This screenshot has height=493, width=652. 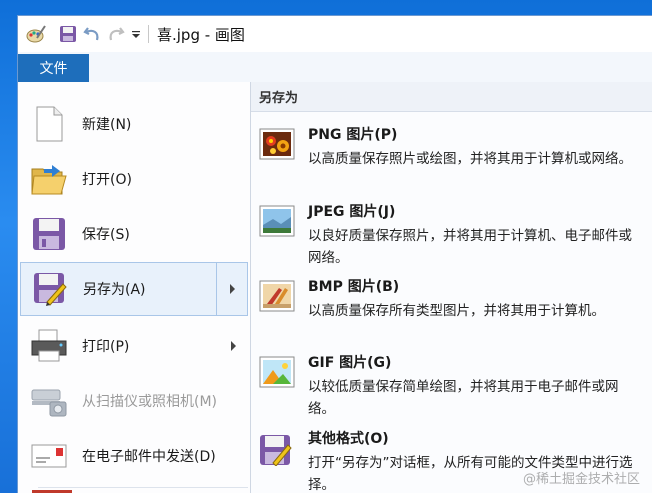 What do you see at coordinates (148, 34) in the screenshot?
I see `toolbar-divider` at bounding box center [148, 34].